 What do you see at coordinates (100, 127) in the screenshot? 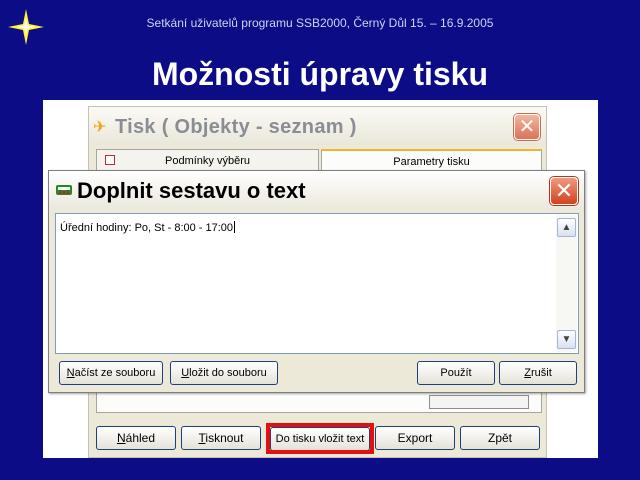
I see `bird-icon: ✈` at bounding box center [100, 127].